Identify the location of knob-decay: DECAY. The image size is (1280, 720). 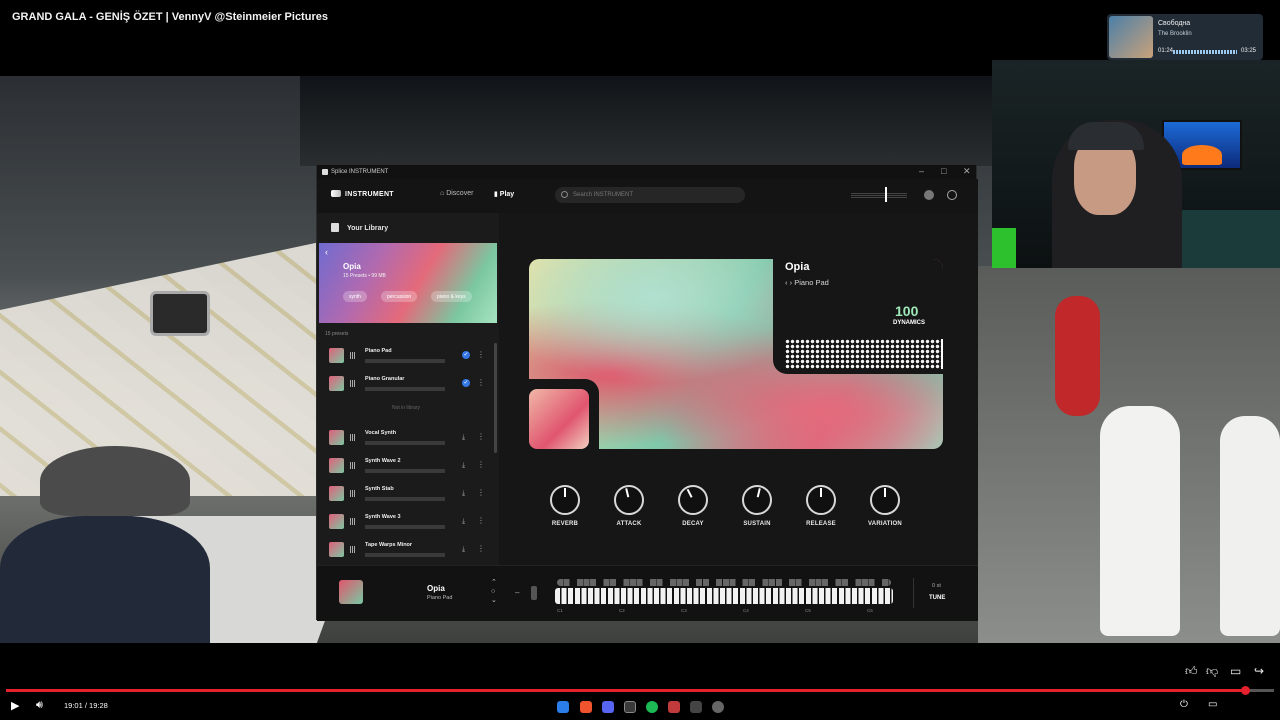
(693, 506).